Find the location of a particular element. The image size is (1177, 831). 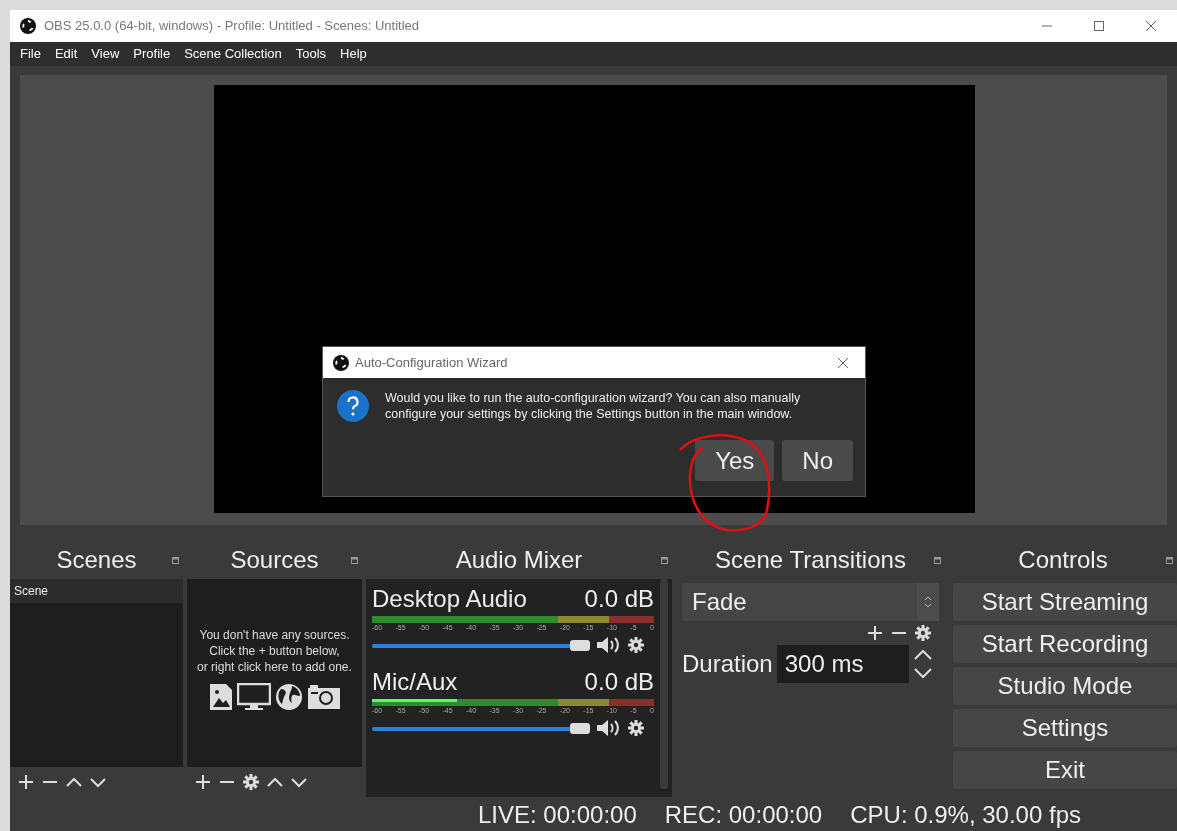

dock-title: Sources is located at coordinates (274, 560).